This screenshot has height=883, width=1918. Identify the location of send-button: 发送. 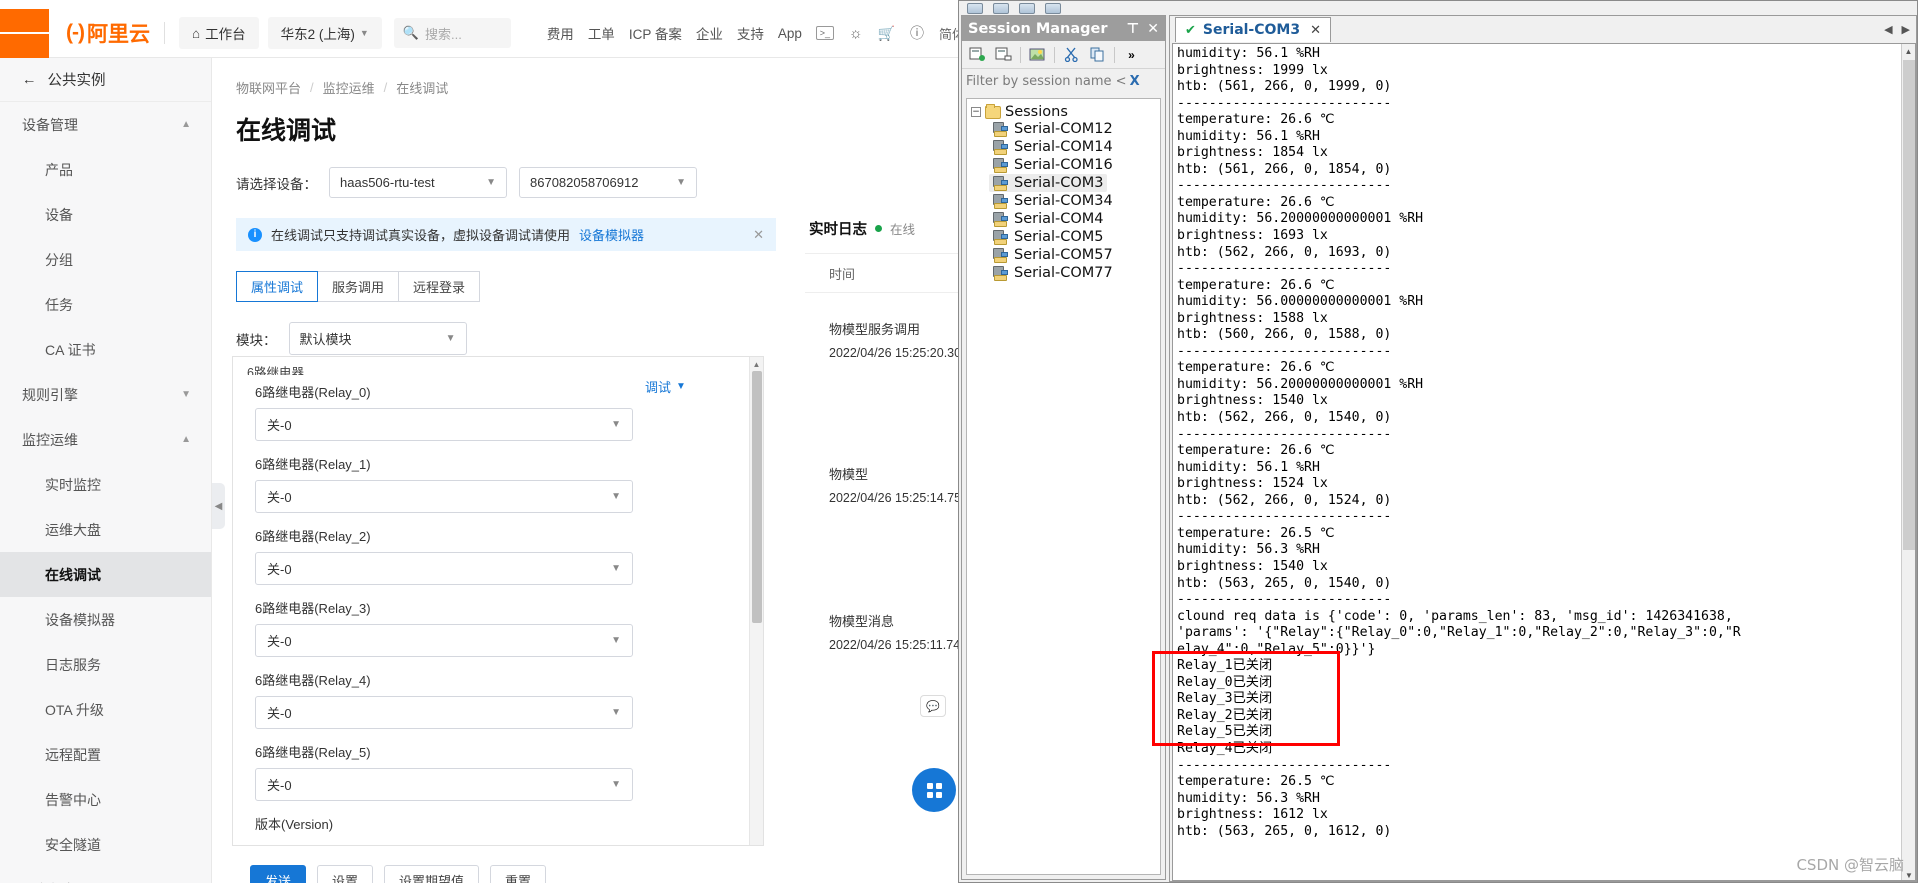
(278, 874).